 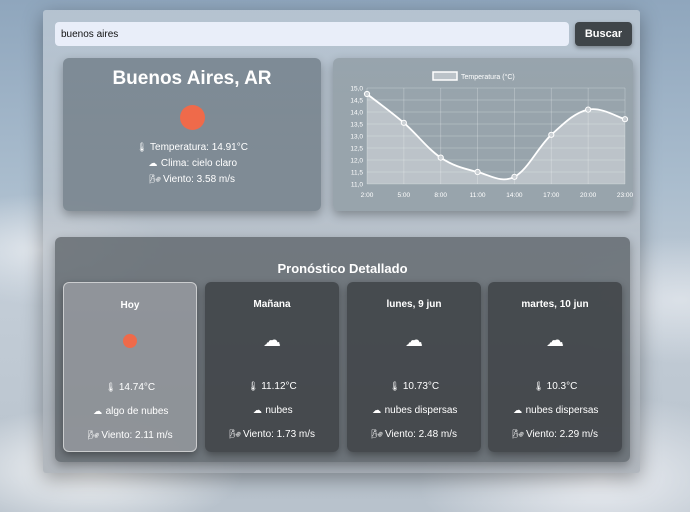 What do you see at coordinates (193, 163) in the screenshot?
I see `current-climate: ☁ Clima: cielo claro` at bounding box center [193, 163].